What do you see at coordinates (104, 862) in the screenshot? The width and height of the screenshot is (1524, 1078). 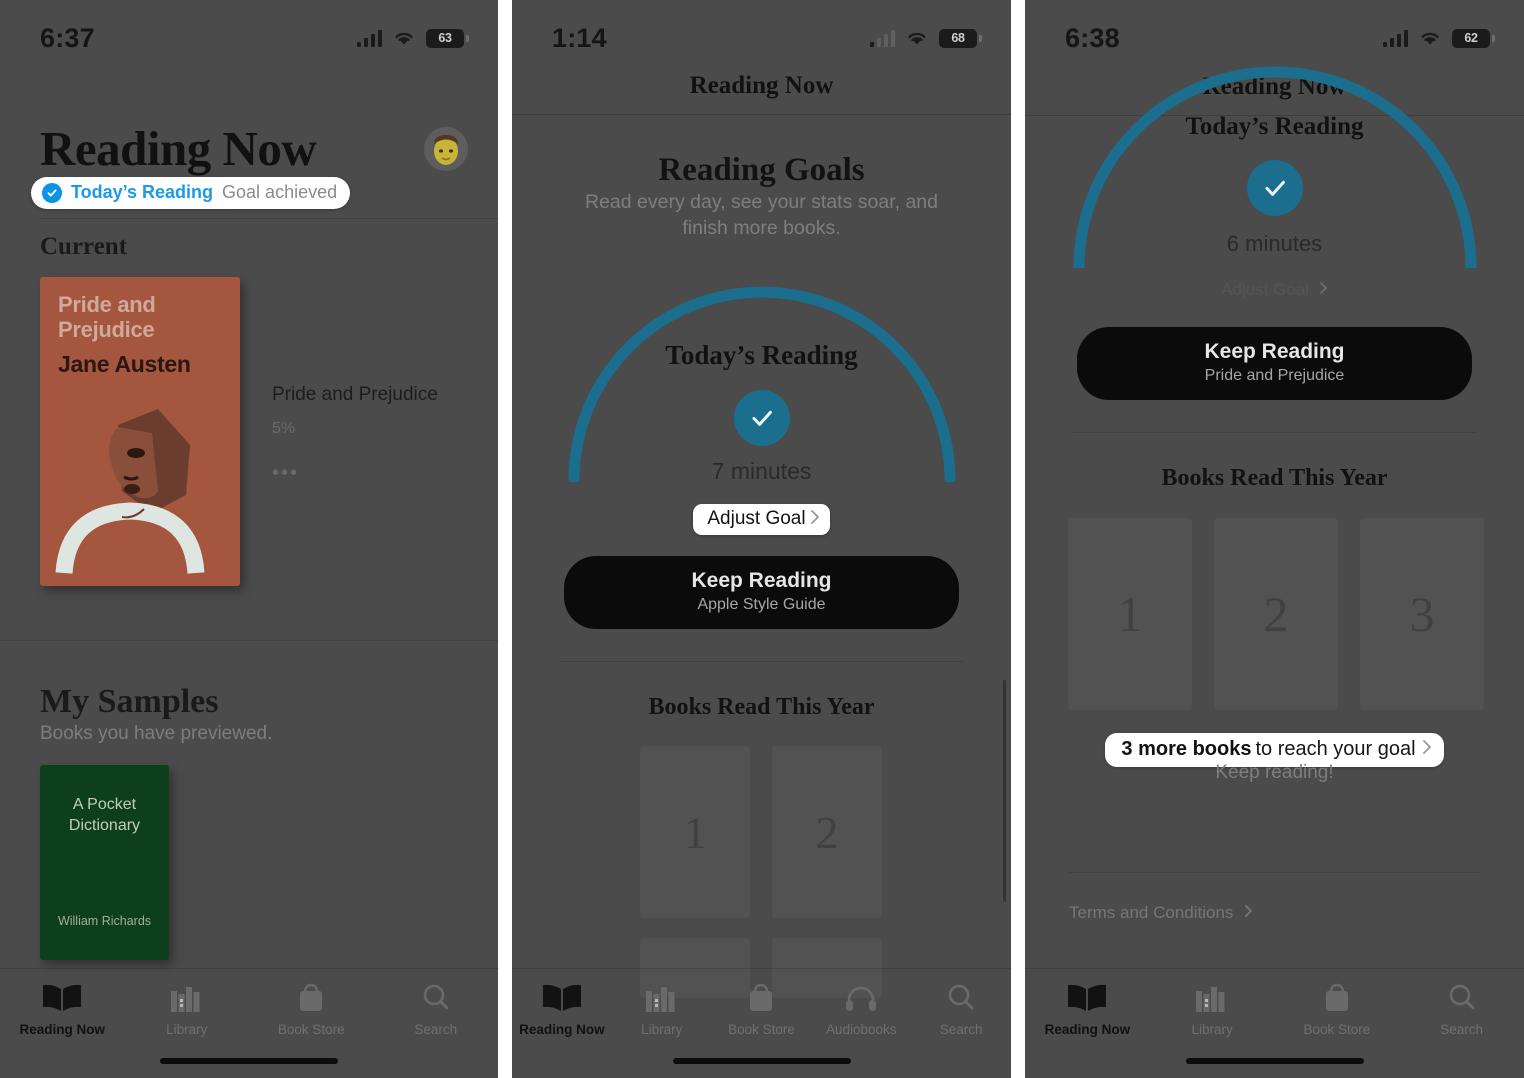 I see `sample-book-cover: A Pocket Dictionary William Richards` at bounding box center [104, 862].